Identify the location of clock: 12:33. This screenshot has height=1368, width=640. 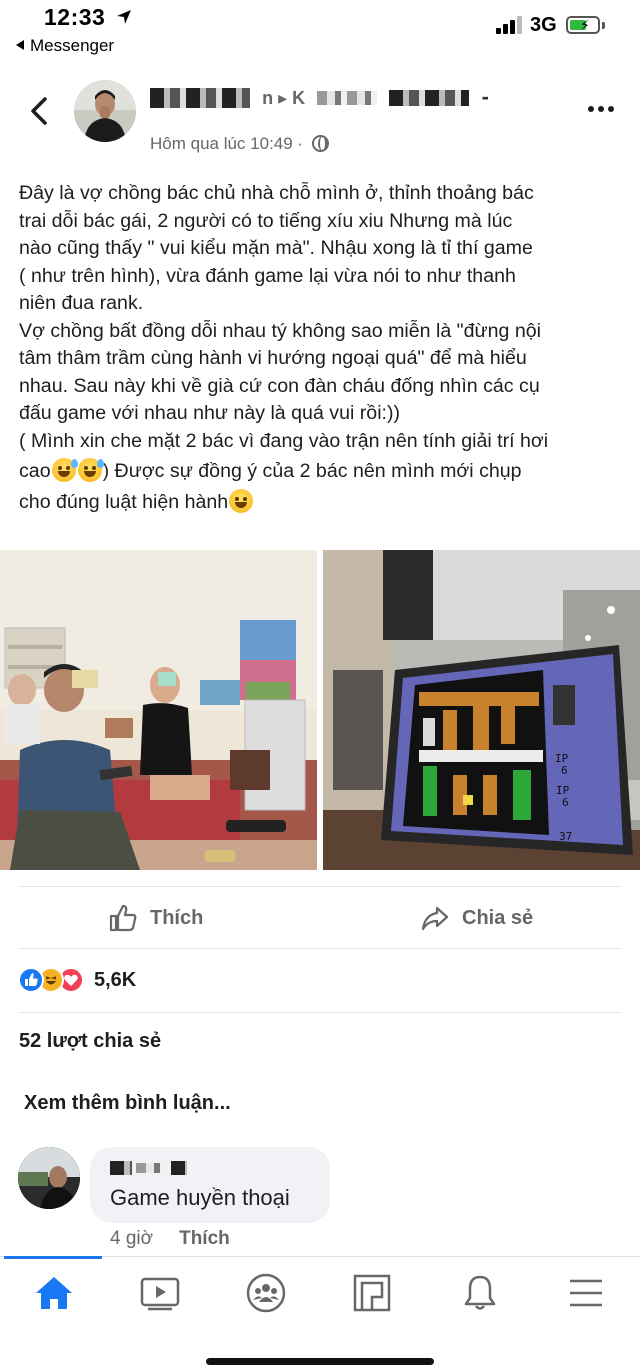
(75, 17).